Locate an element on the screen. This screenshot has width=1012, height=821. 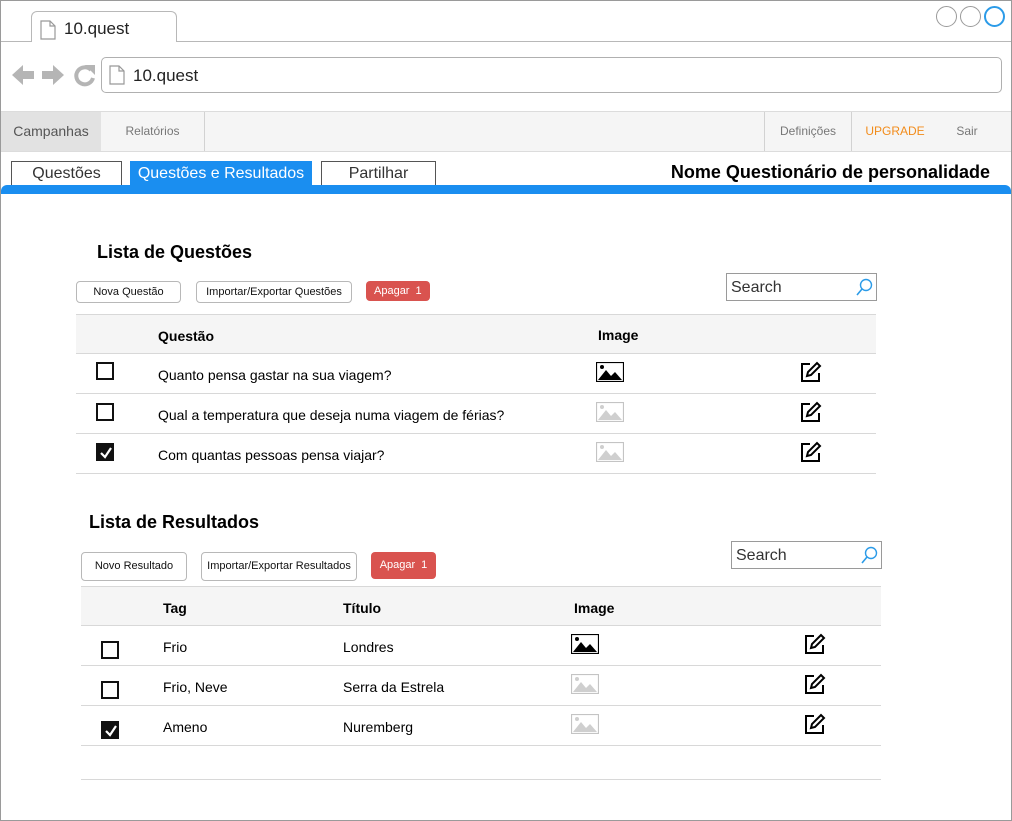
result-tag: Frio, Neve is located at coordinates (195, 687).